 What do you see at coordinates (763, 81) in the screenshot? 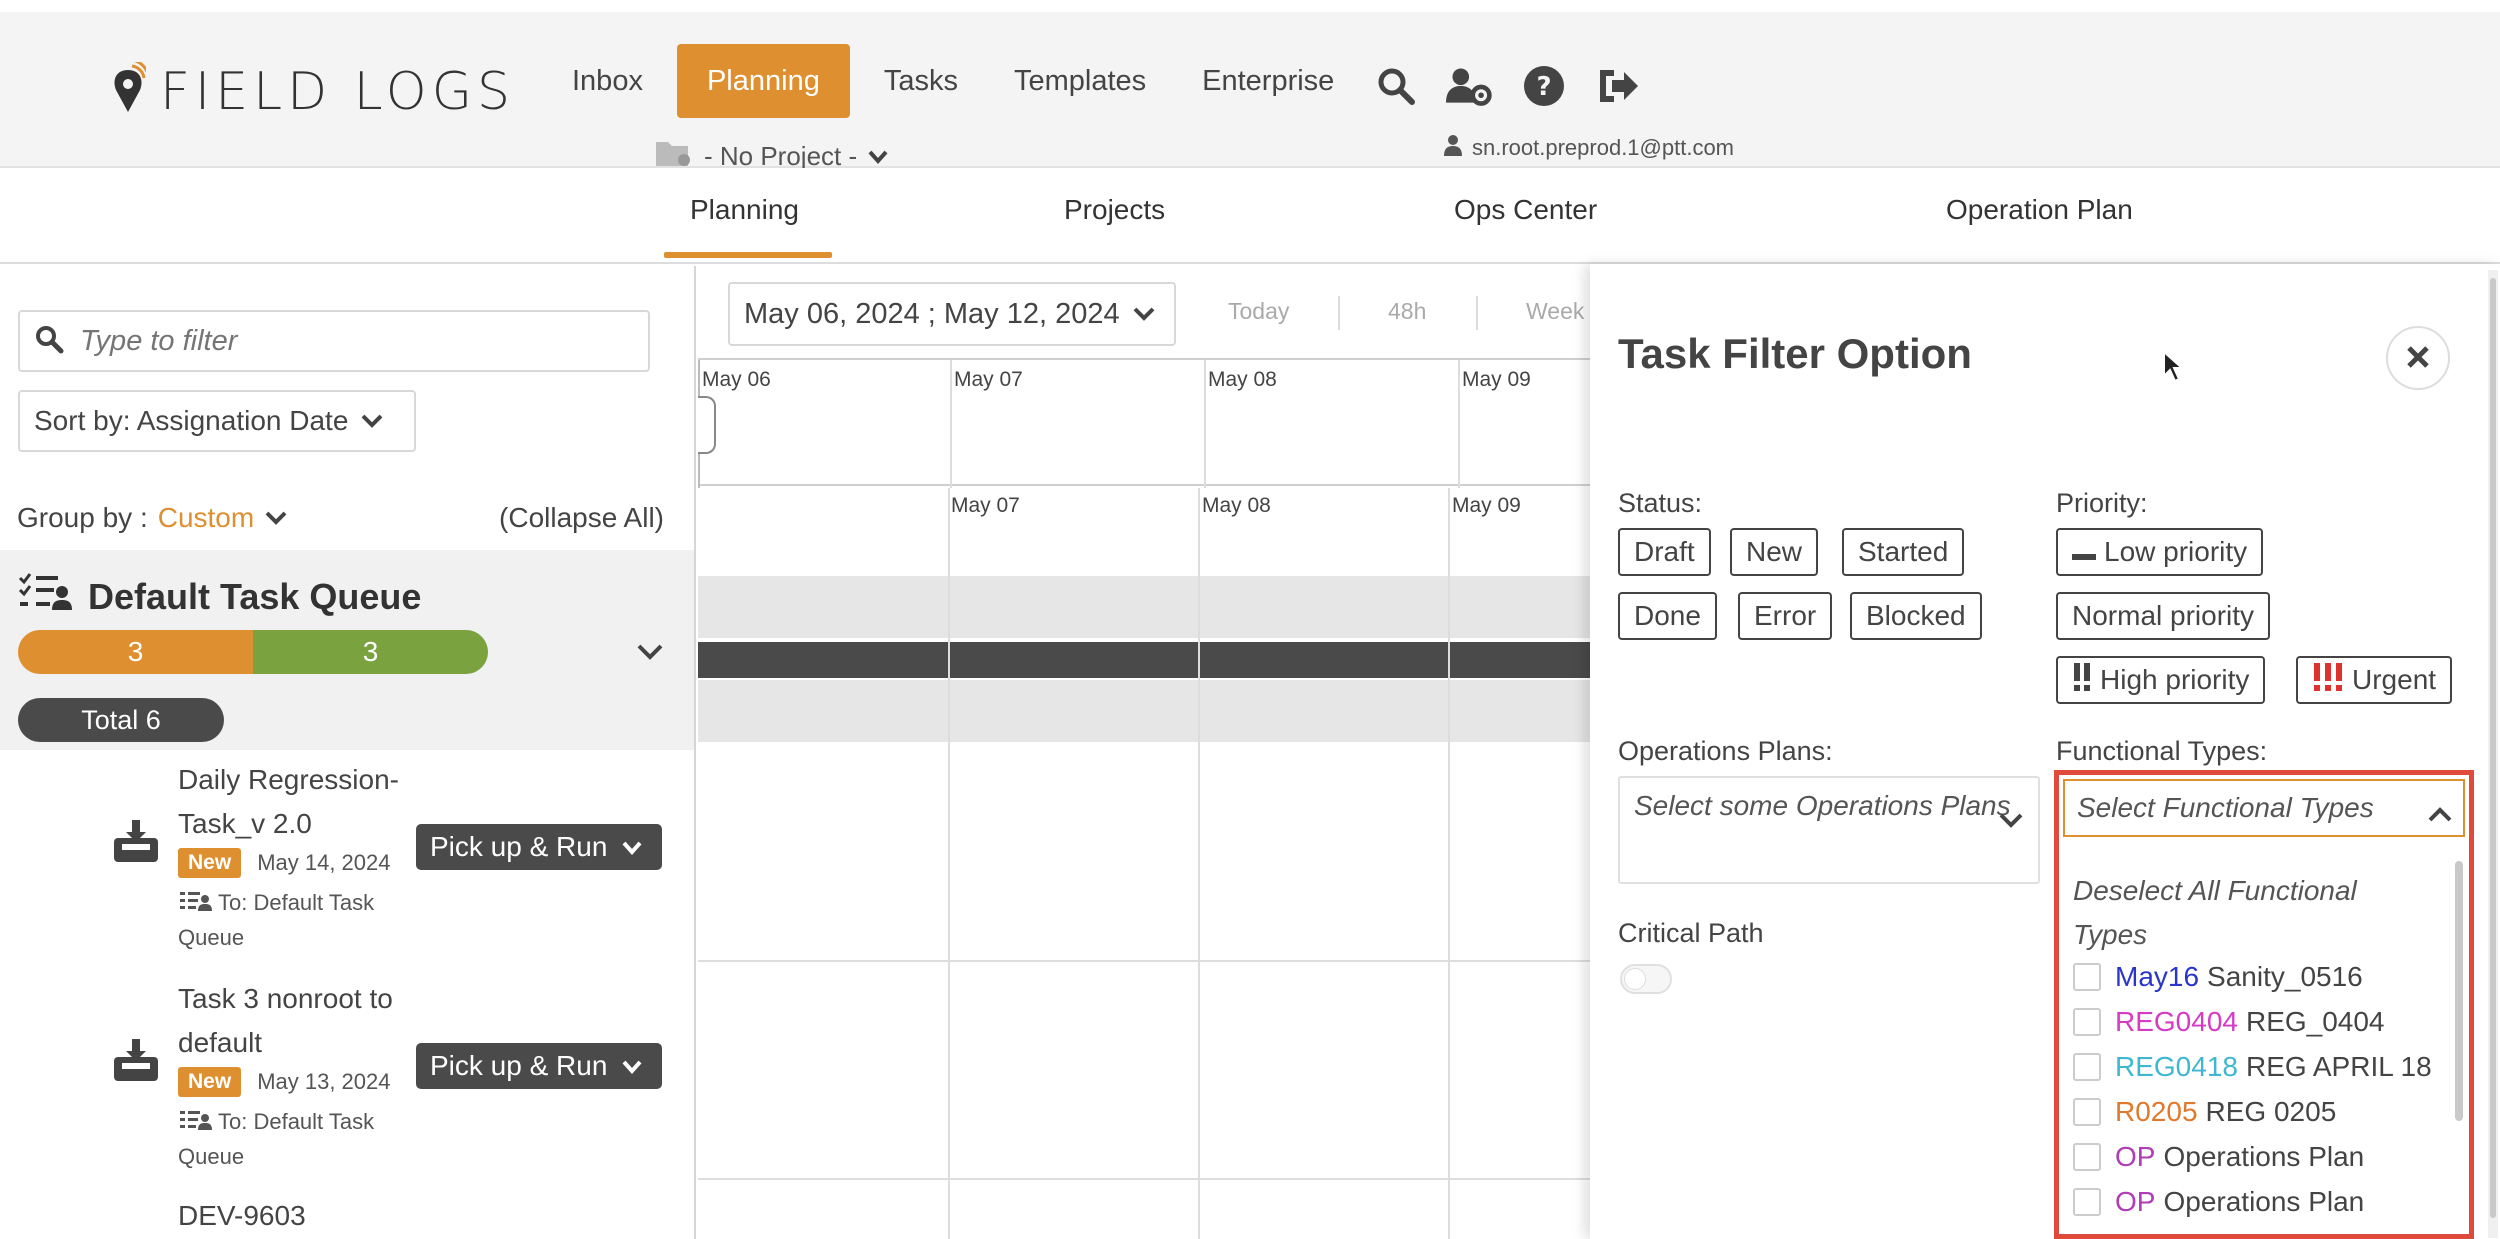
I see `nav-planning: Planning` at bounding box center [763, 81].